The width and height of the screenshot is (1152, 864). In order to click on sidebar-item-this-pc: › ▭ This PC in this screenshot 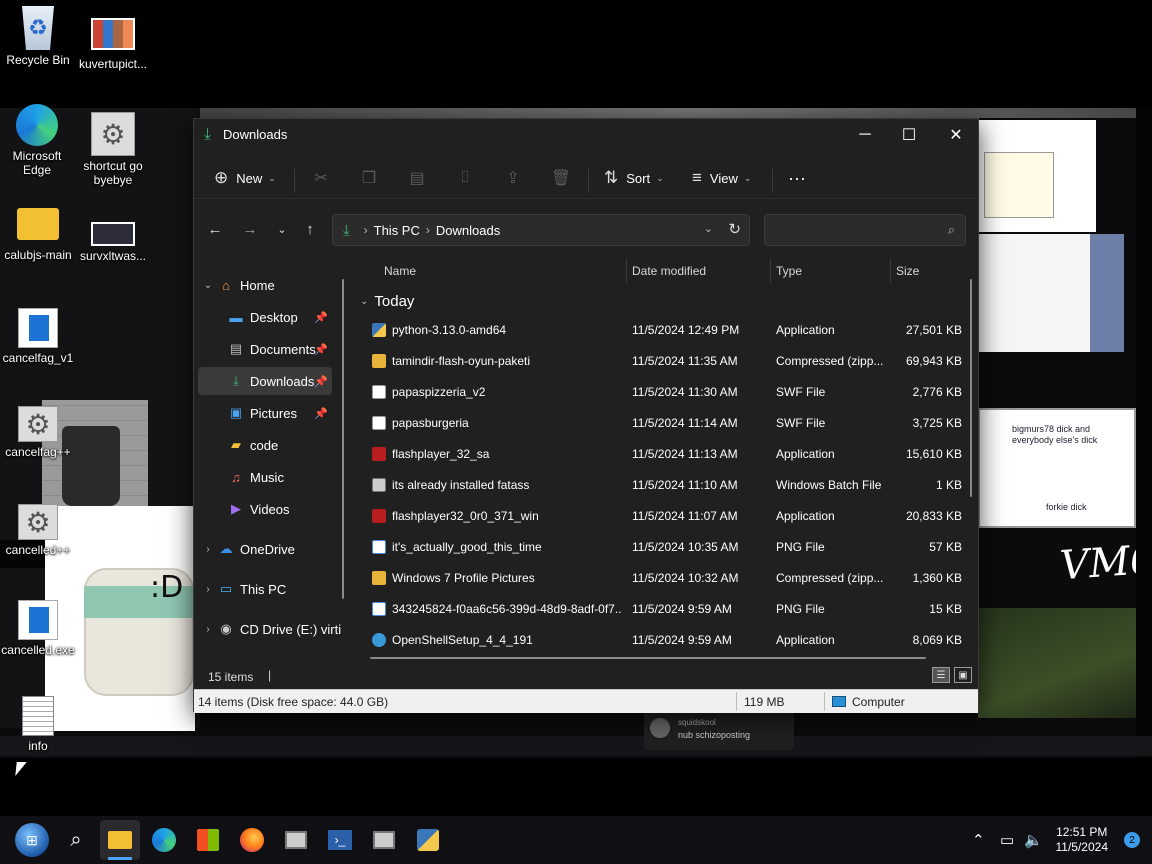, I will do `click(265, 589)`.